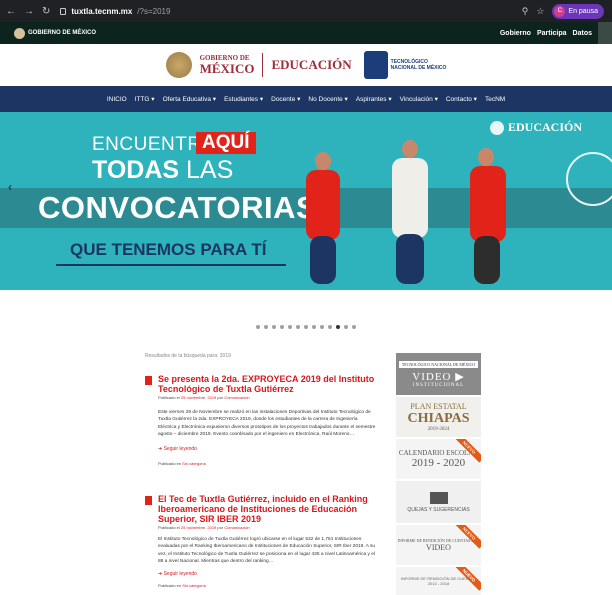 The height and width of the screenshot is (595, 612). What do you see at coordinates (188, 356) in the screenshot?
I see `search-results-label: Resultados de la búsqueda para: 2019` at bounding box center [188, 356].